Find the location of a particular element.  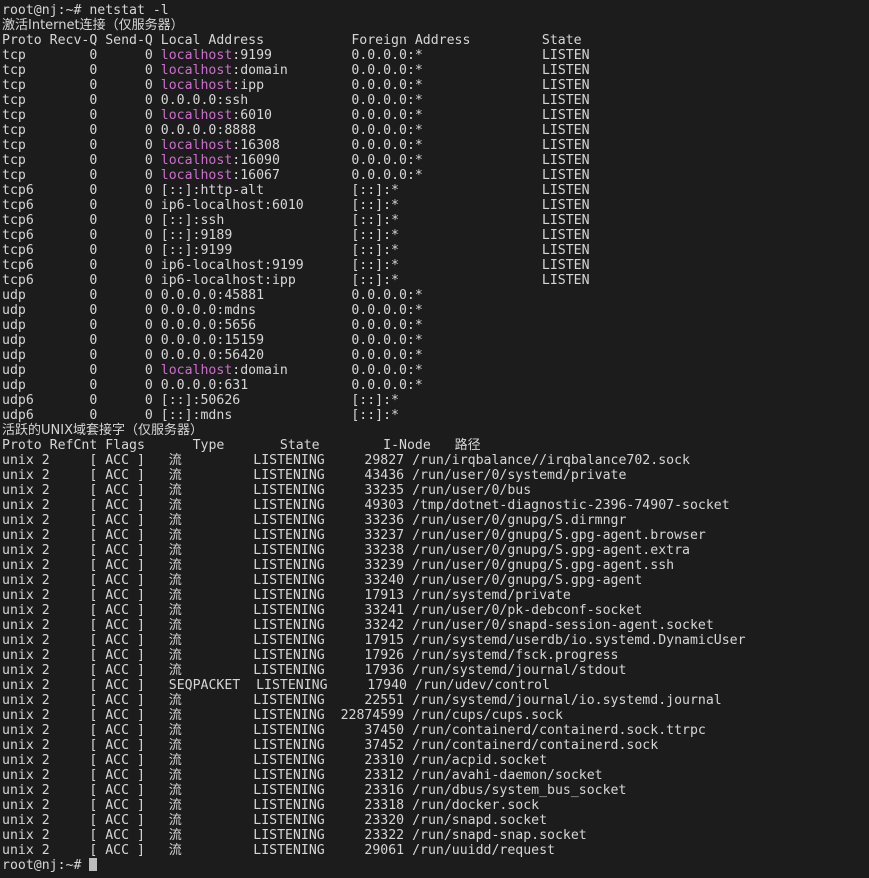

text-cursor is located at coordinates (93, 864).